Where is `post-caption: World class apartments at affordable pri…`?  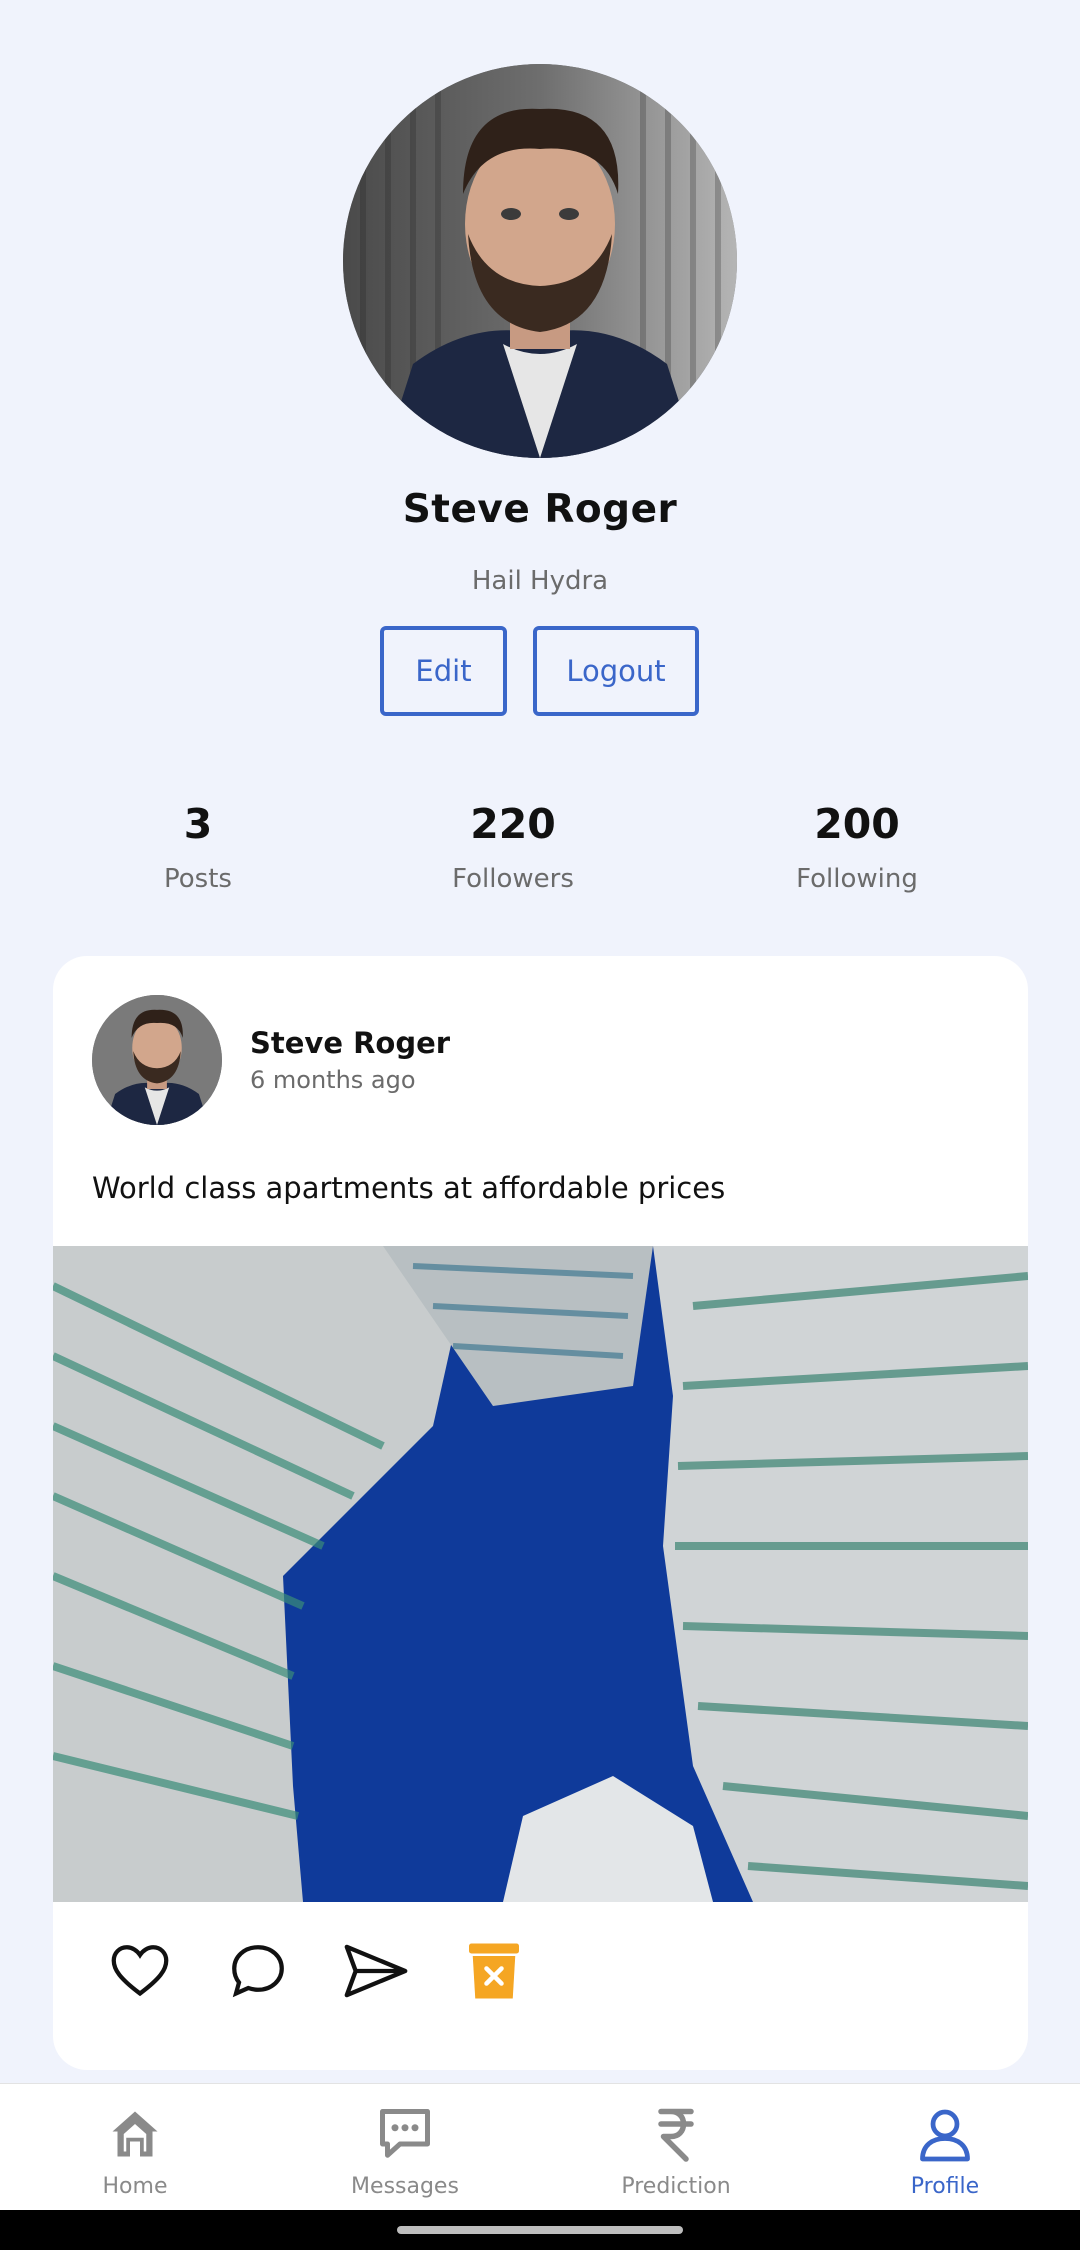 post-caption: World class apartments at affordable pri… is located at coordinates (409, 1188).